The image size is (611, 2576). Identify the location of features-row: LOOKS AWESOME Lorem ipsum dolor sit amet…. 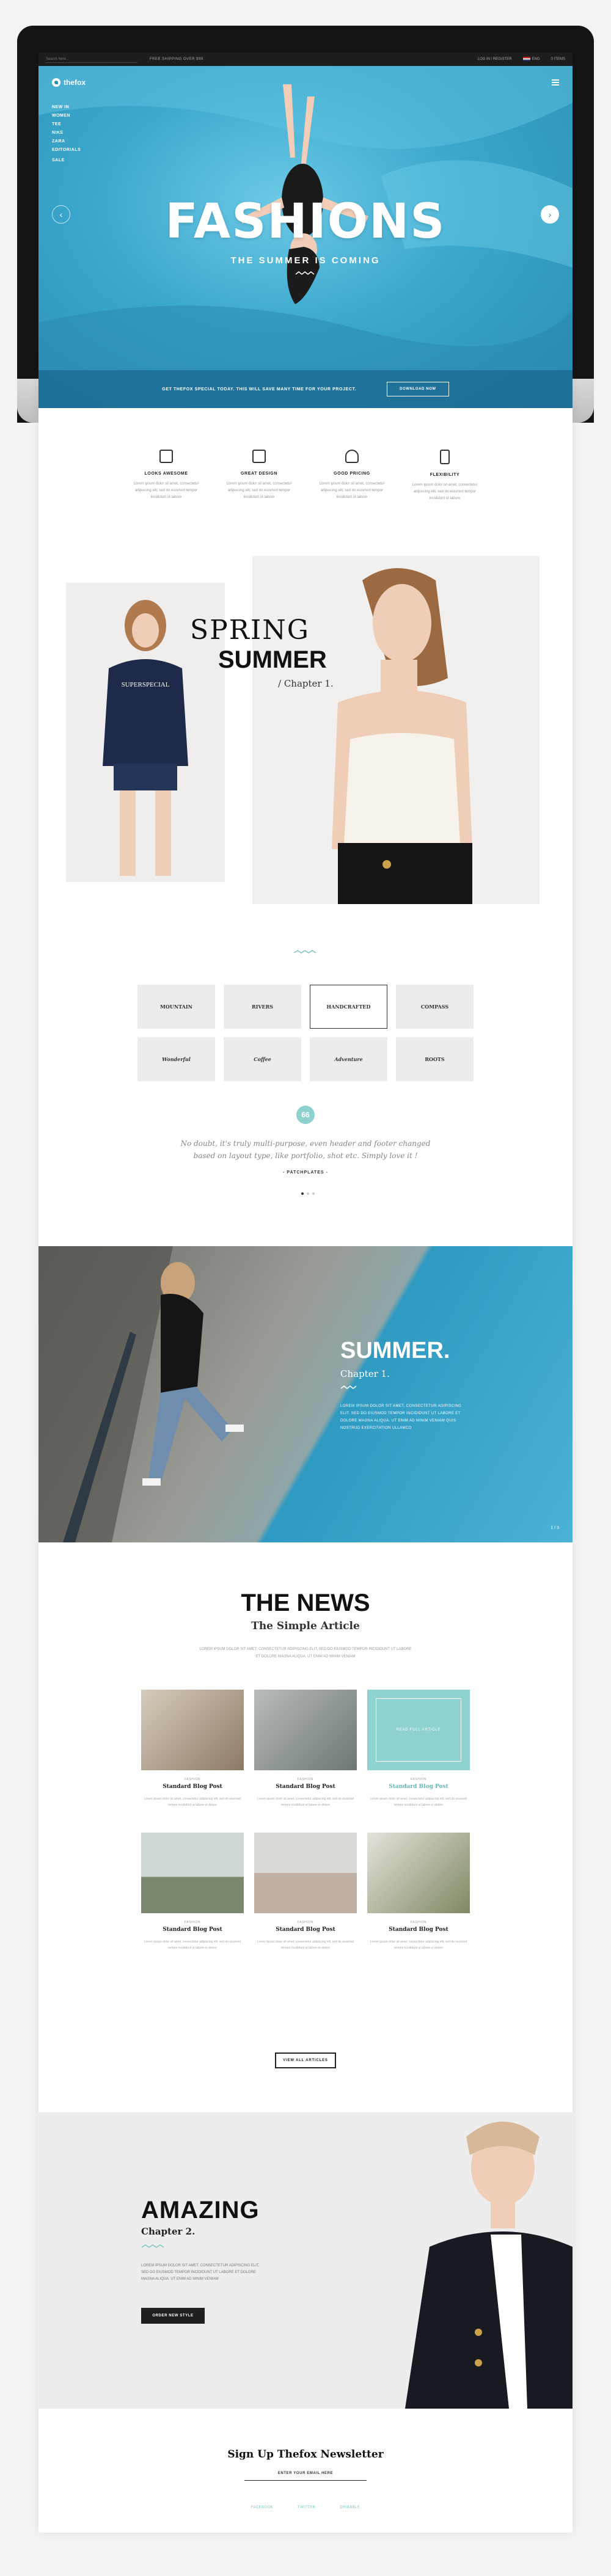
(305, 476).